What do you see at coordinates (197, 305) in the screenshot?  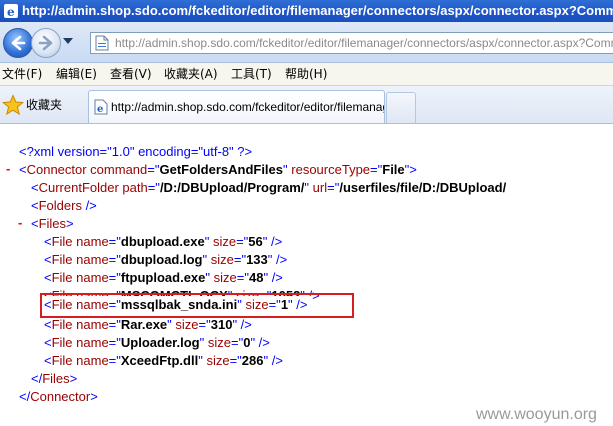 I see `highlight-box` at bounding box center [197, 305].